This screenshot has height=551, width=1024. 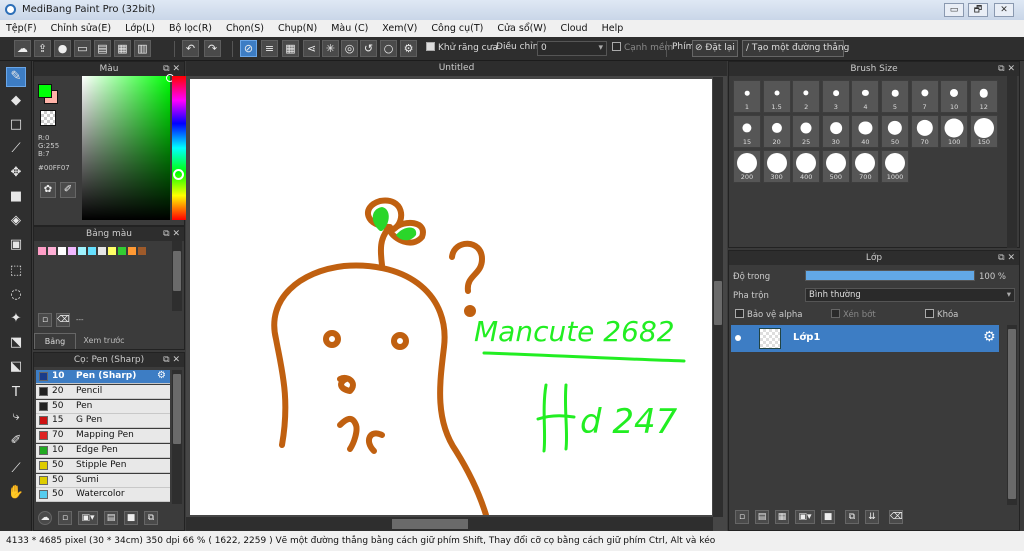 What do you see at coordinates (349, 48) in the screenshot?
I see `circle-snap-icon: ◎` at bounding box center [349, 48].